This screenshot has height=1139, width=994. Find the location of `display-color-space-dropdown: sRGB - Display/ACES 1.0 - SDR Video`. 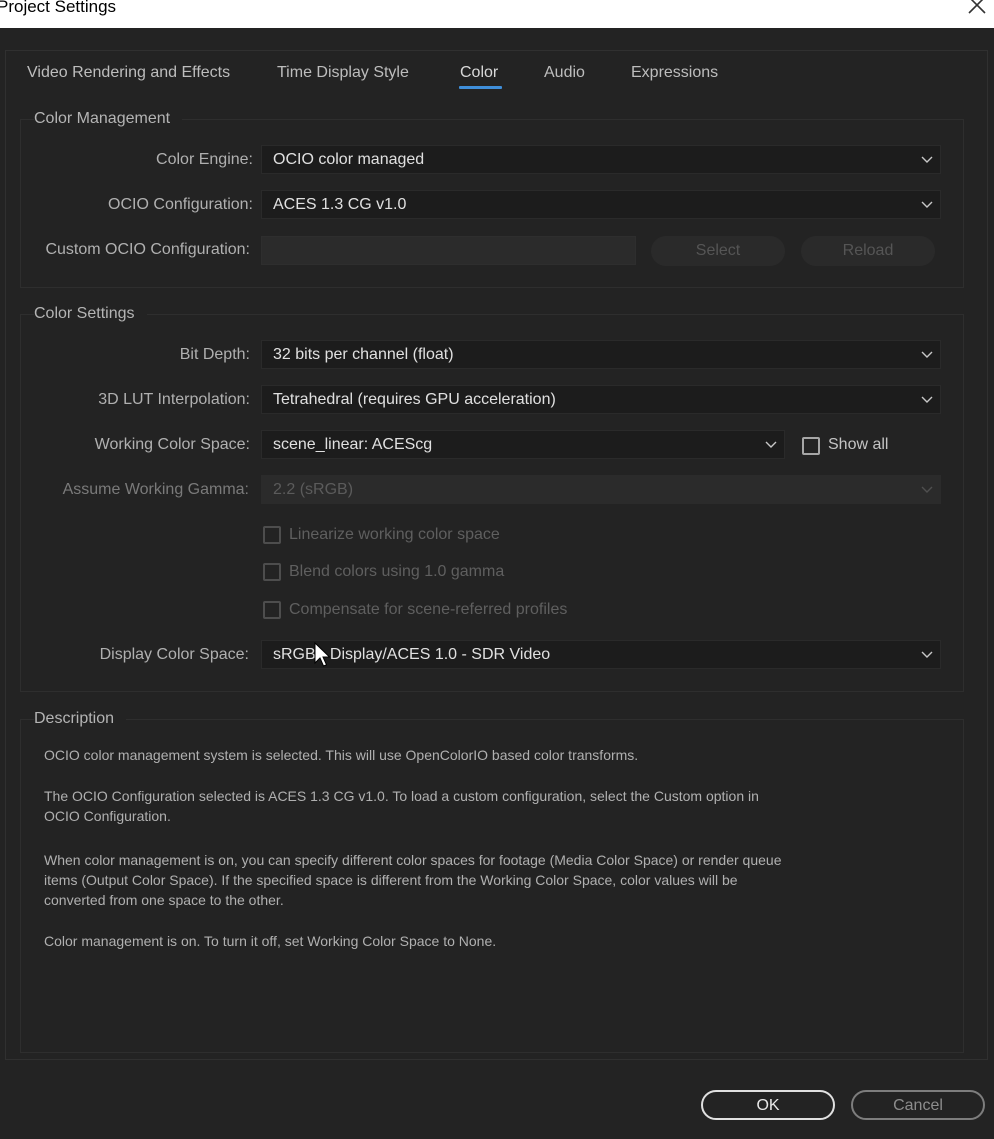

display-color-space-dropdown: sRGB - Display/ACES 1.0 - SDR Video is located at coordinates (601, 654).